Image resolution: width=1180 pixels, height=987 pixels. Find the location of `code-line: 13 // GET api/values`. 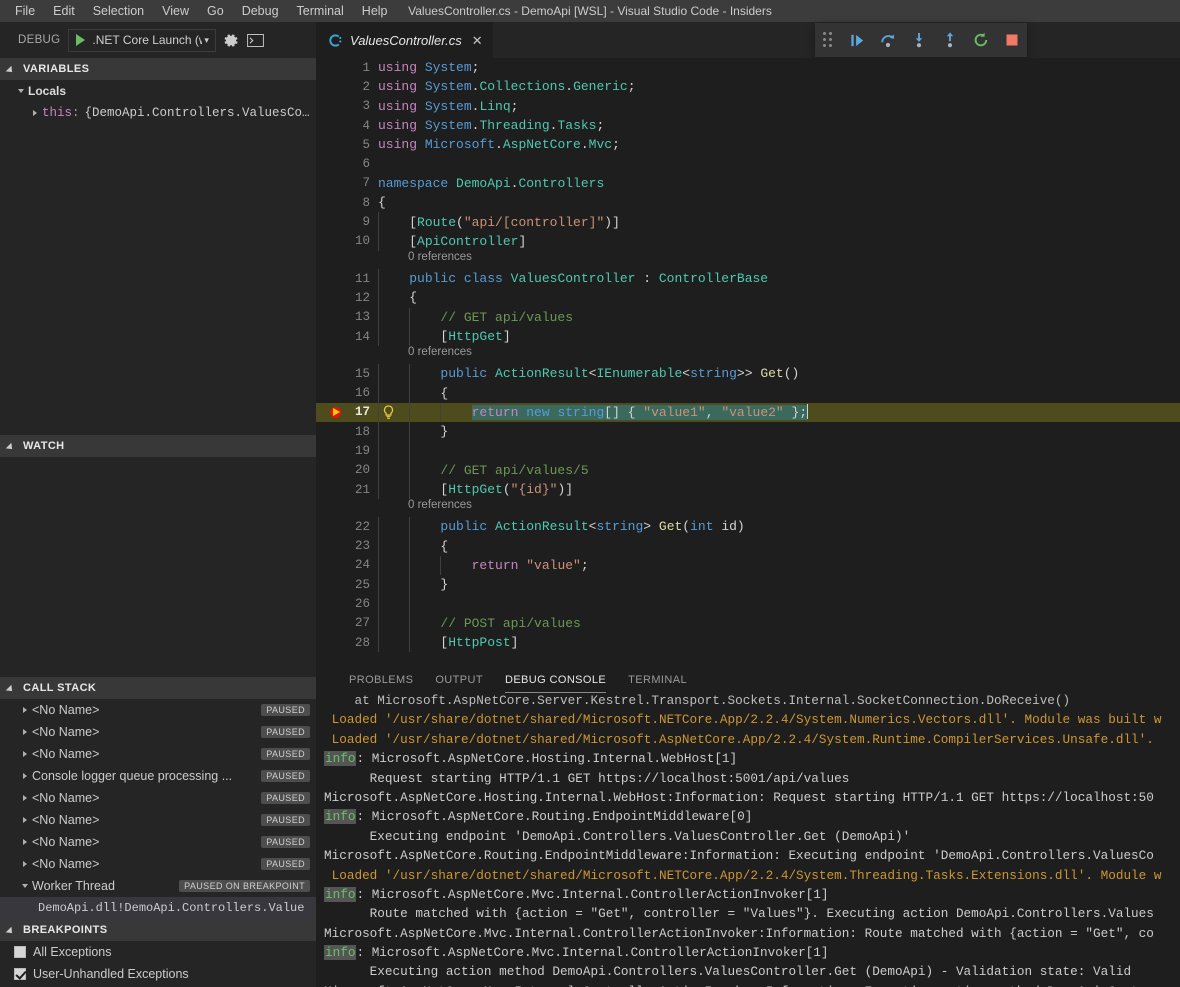

code-line: 13 // GET api/values is located at coordinates (748, 317).